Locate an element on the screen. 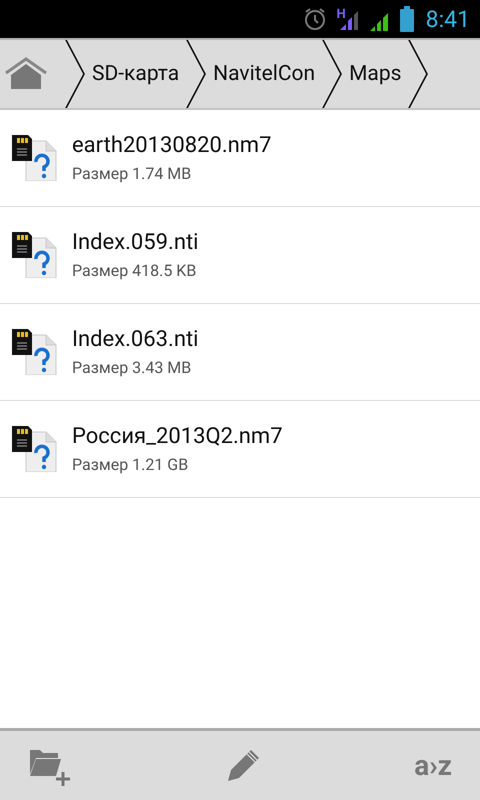  file-name: Index.063.nti is located at coordinates (135, 339).